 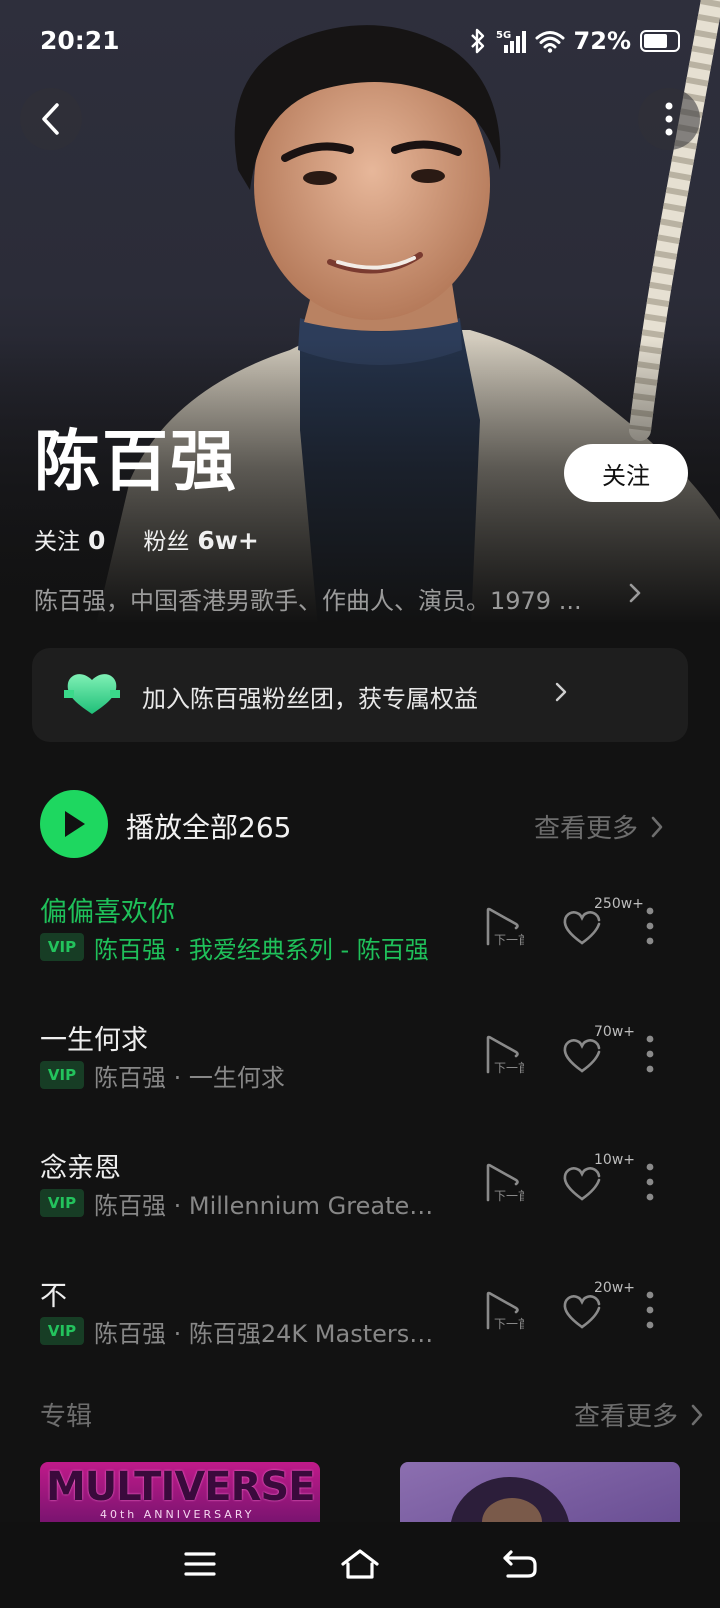 I want to click on song-title: 不, so click(x=53, y=1296).